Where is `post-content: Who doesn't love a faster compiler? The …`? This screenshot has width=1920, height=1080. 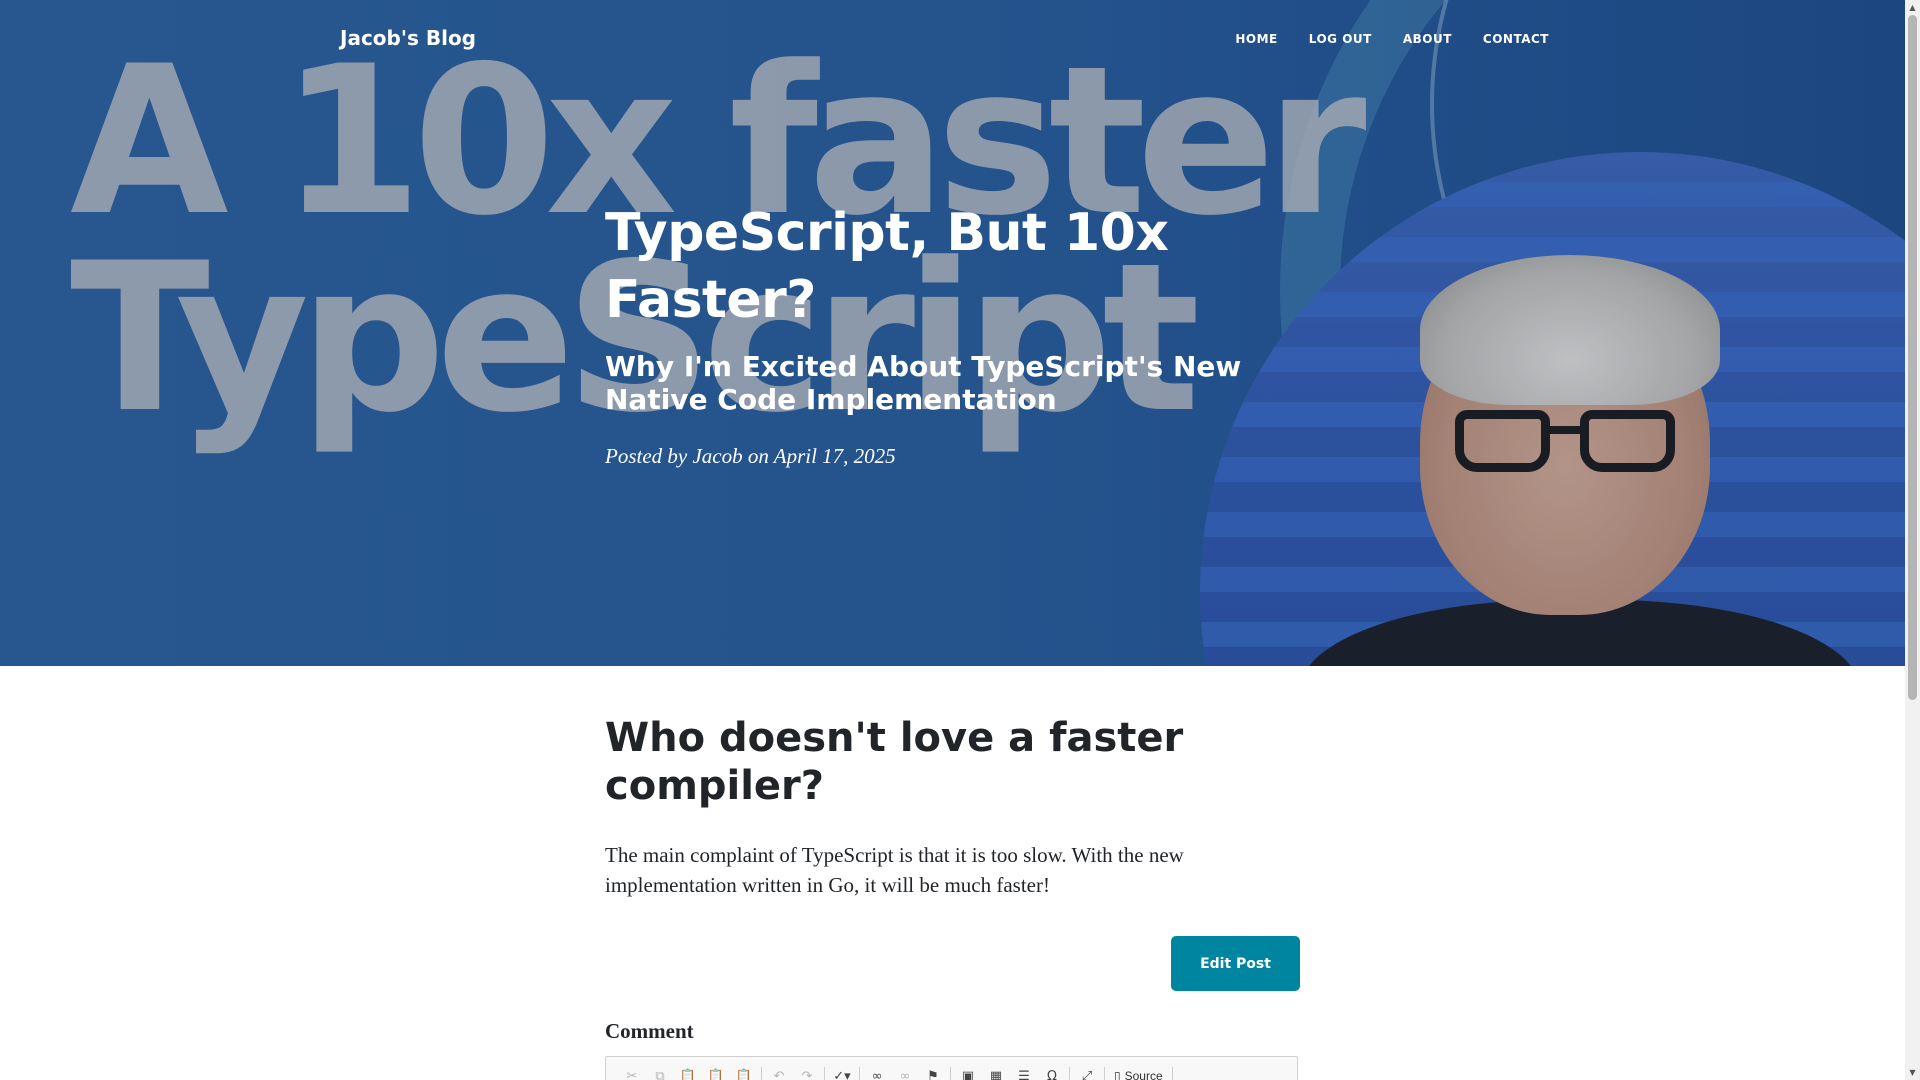
post-content: Who doesn't love a faster compiler? The … is located at coordinates (952, 890).